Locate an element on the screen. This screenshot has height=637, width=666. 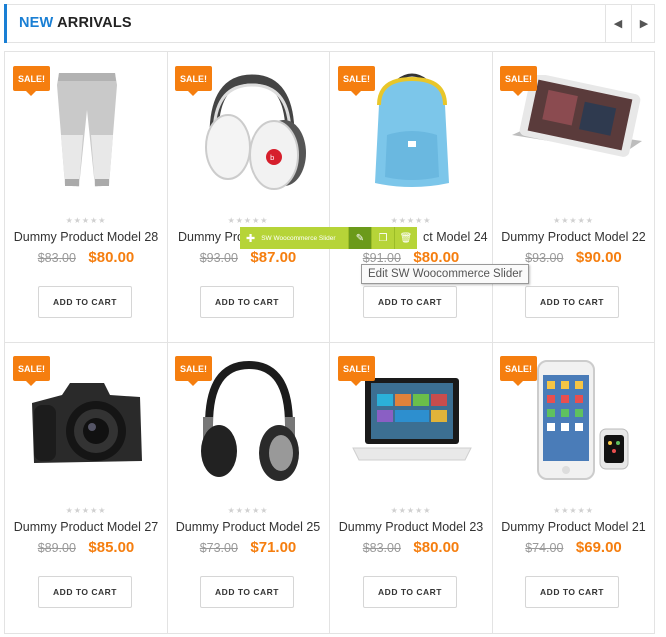
widget-label: SW Woocommerce Slider is located at coordinates (298, 238).